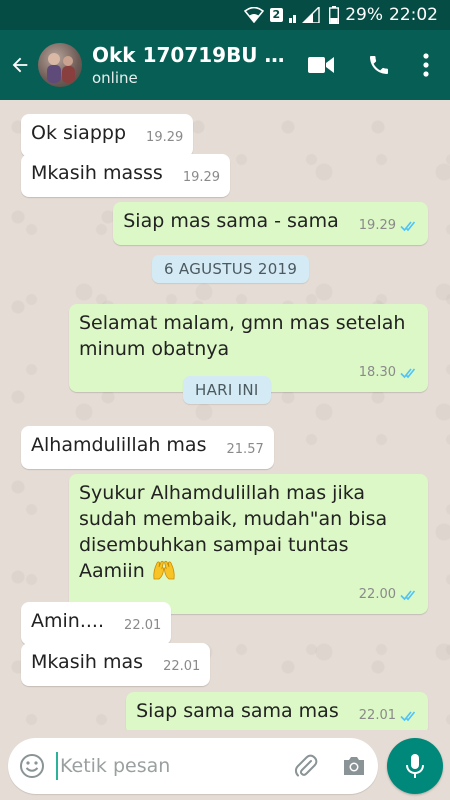 Image resolution: width=450 pixels, height=800 pixels. What do you see at coordinates (171, 766) in the screenshot?
I see `message-input` at bounding box center [171, 766].